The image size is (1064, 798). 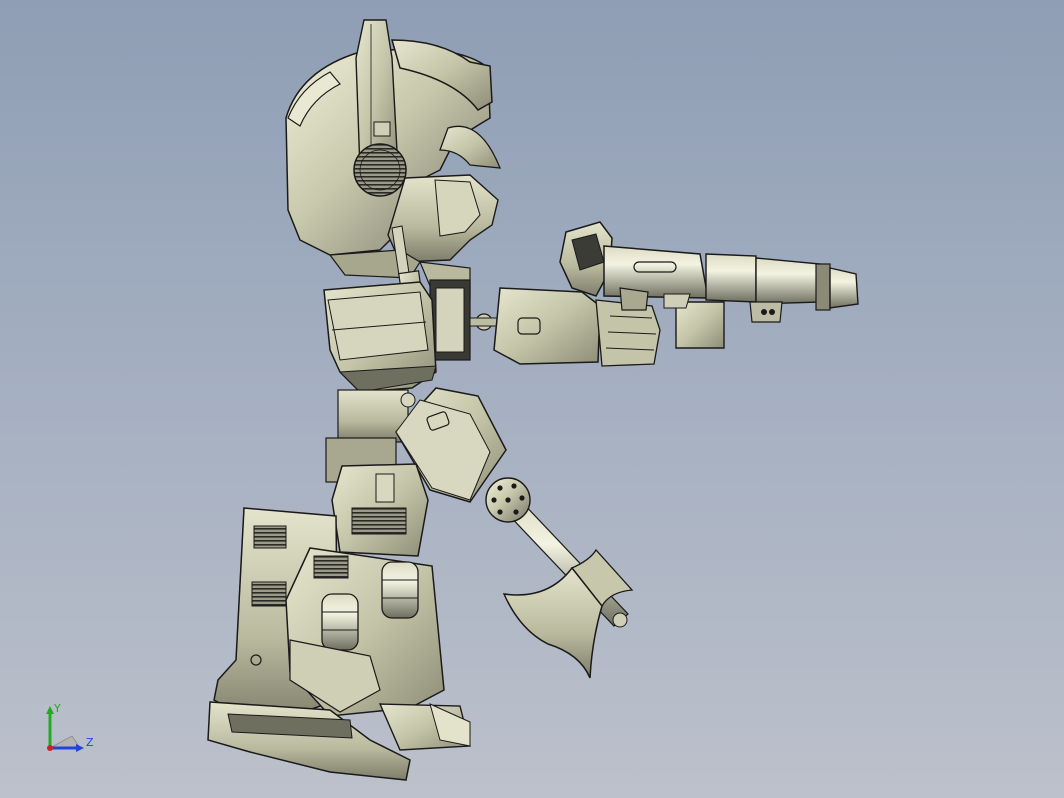 What do you see at coordinates (380, 170) in the screenshot?
I see `ear-speaker-icon` at bounding box center [380, 170].